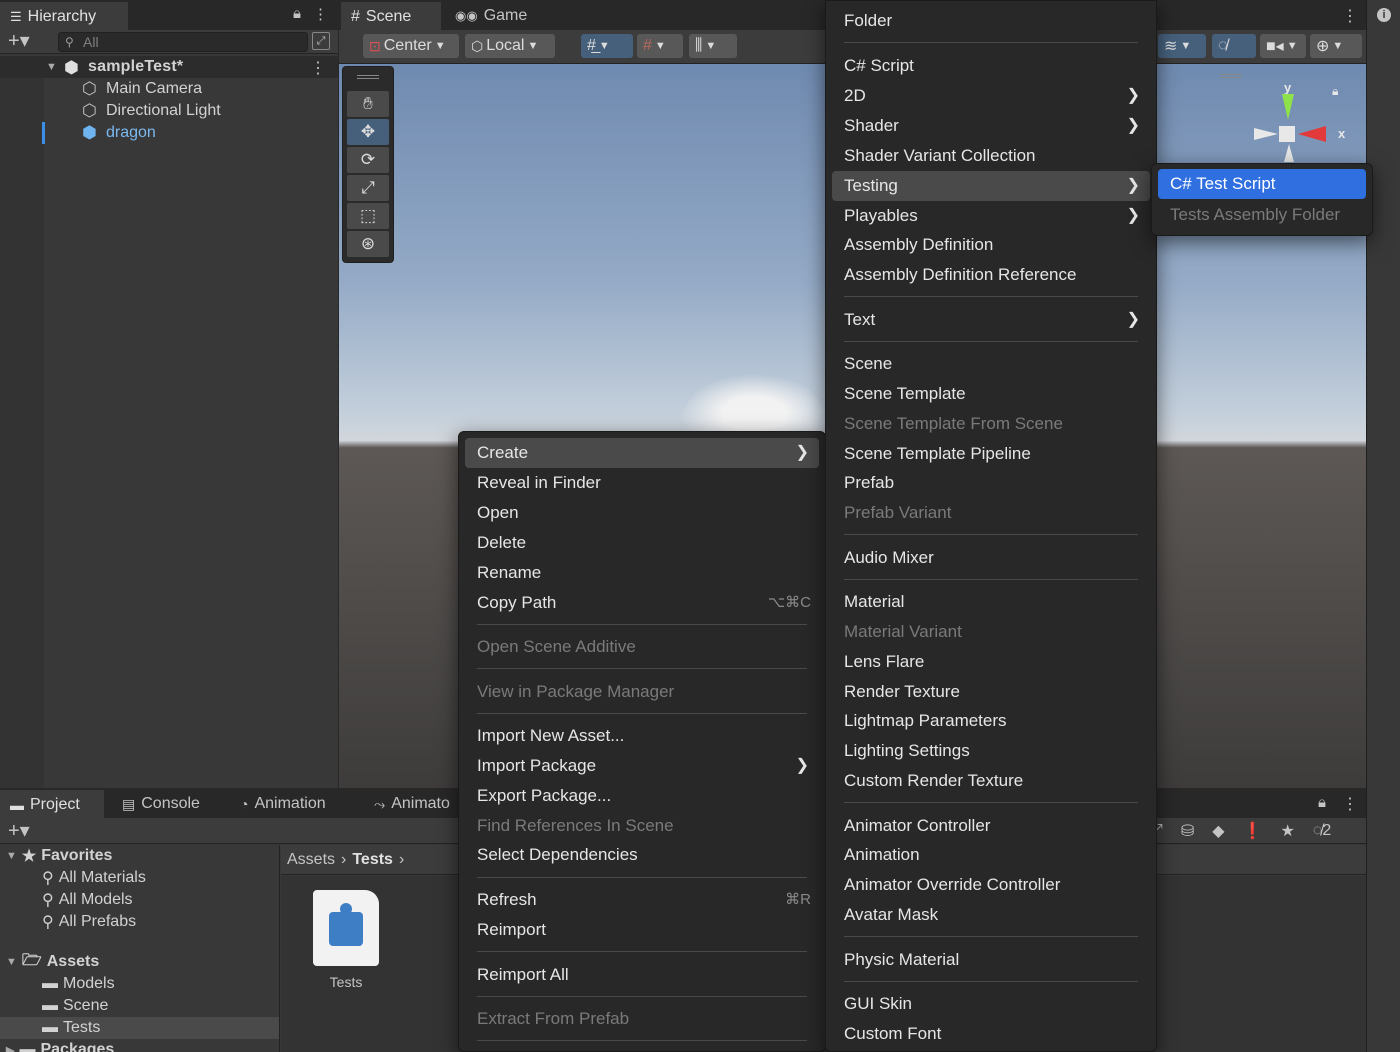 This screenshot has width=1400, height=1052. Describe the element at coordinates (991, 1034) in the screenshot. I see `menu-item-custom-font: Custom Font` at that location.